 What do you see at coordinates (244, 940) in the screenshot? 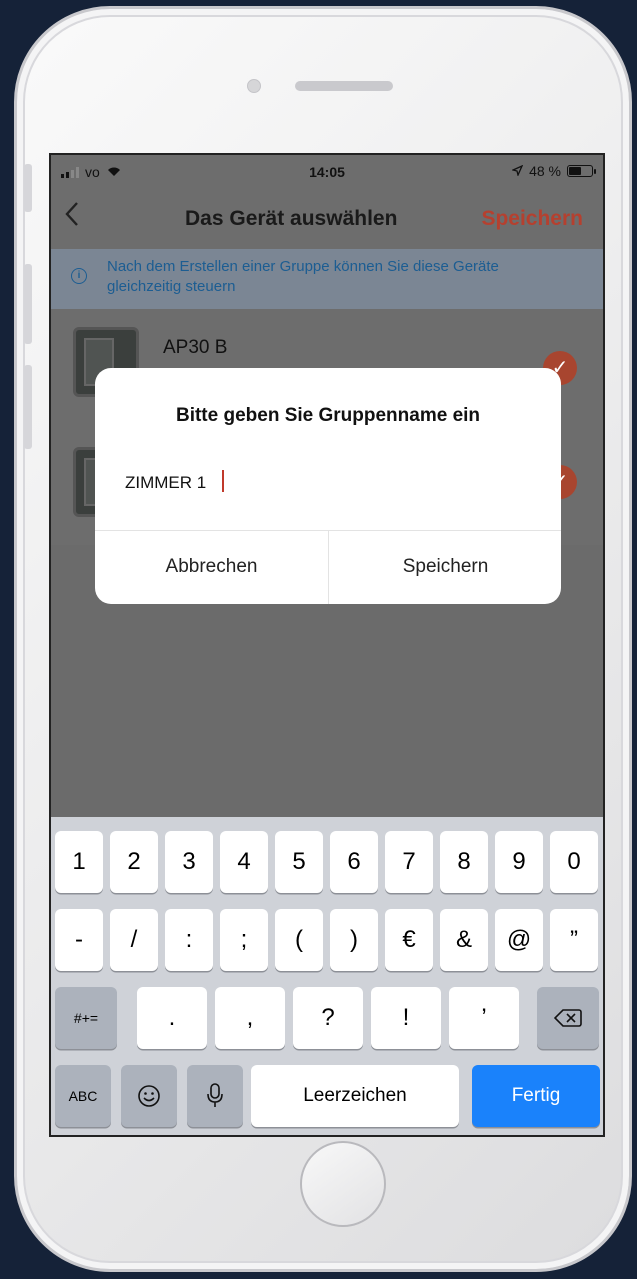
I see `key-semicolon: ;` at bounding box center [244, 940].